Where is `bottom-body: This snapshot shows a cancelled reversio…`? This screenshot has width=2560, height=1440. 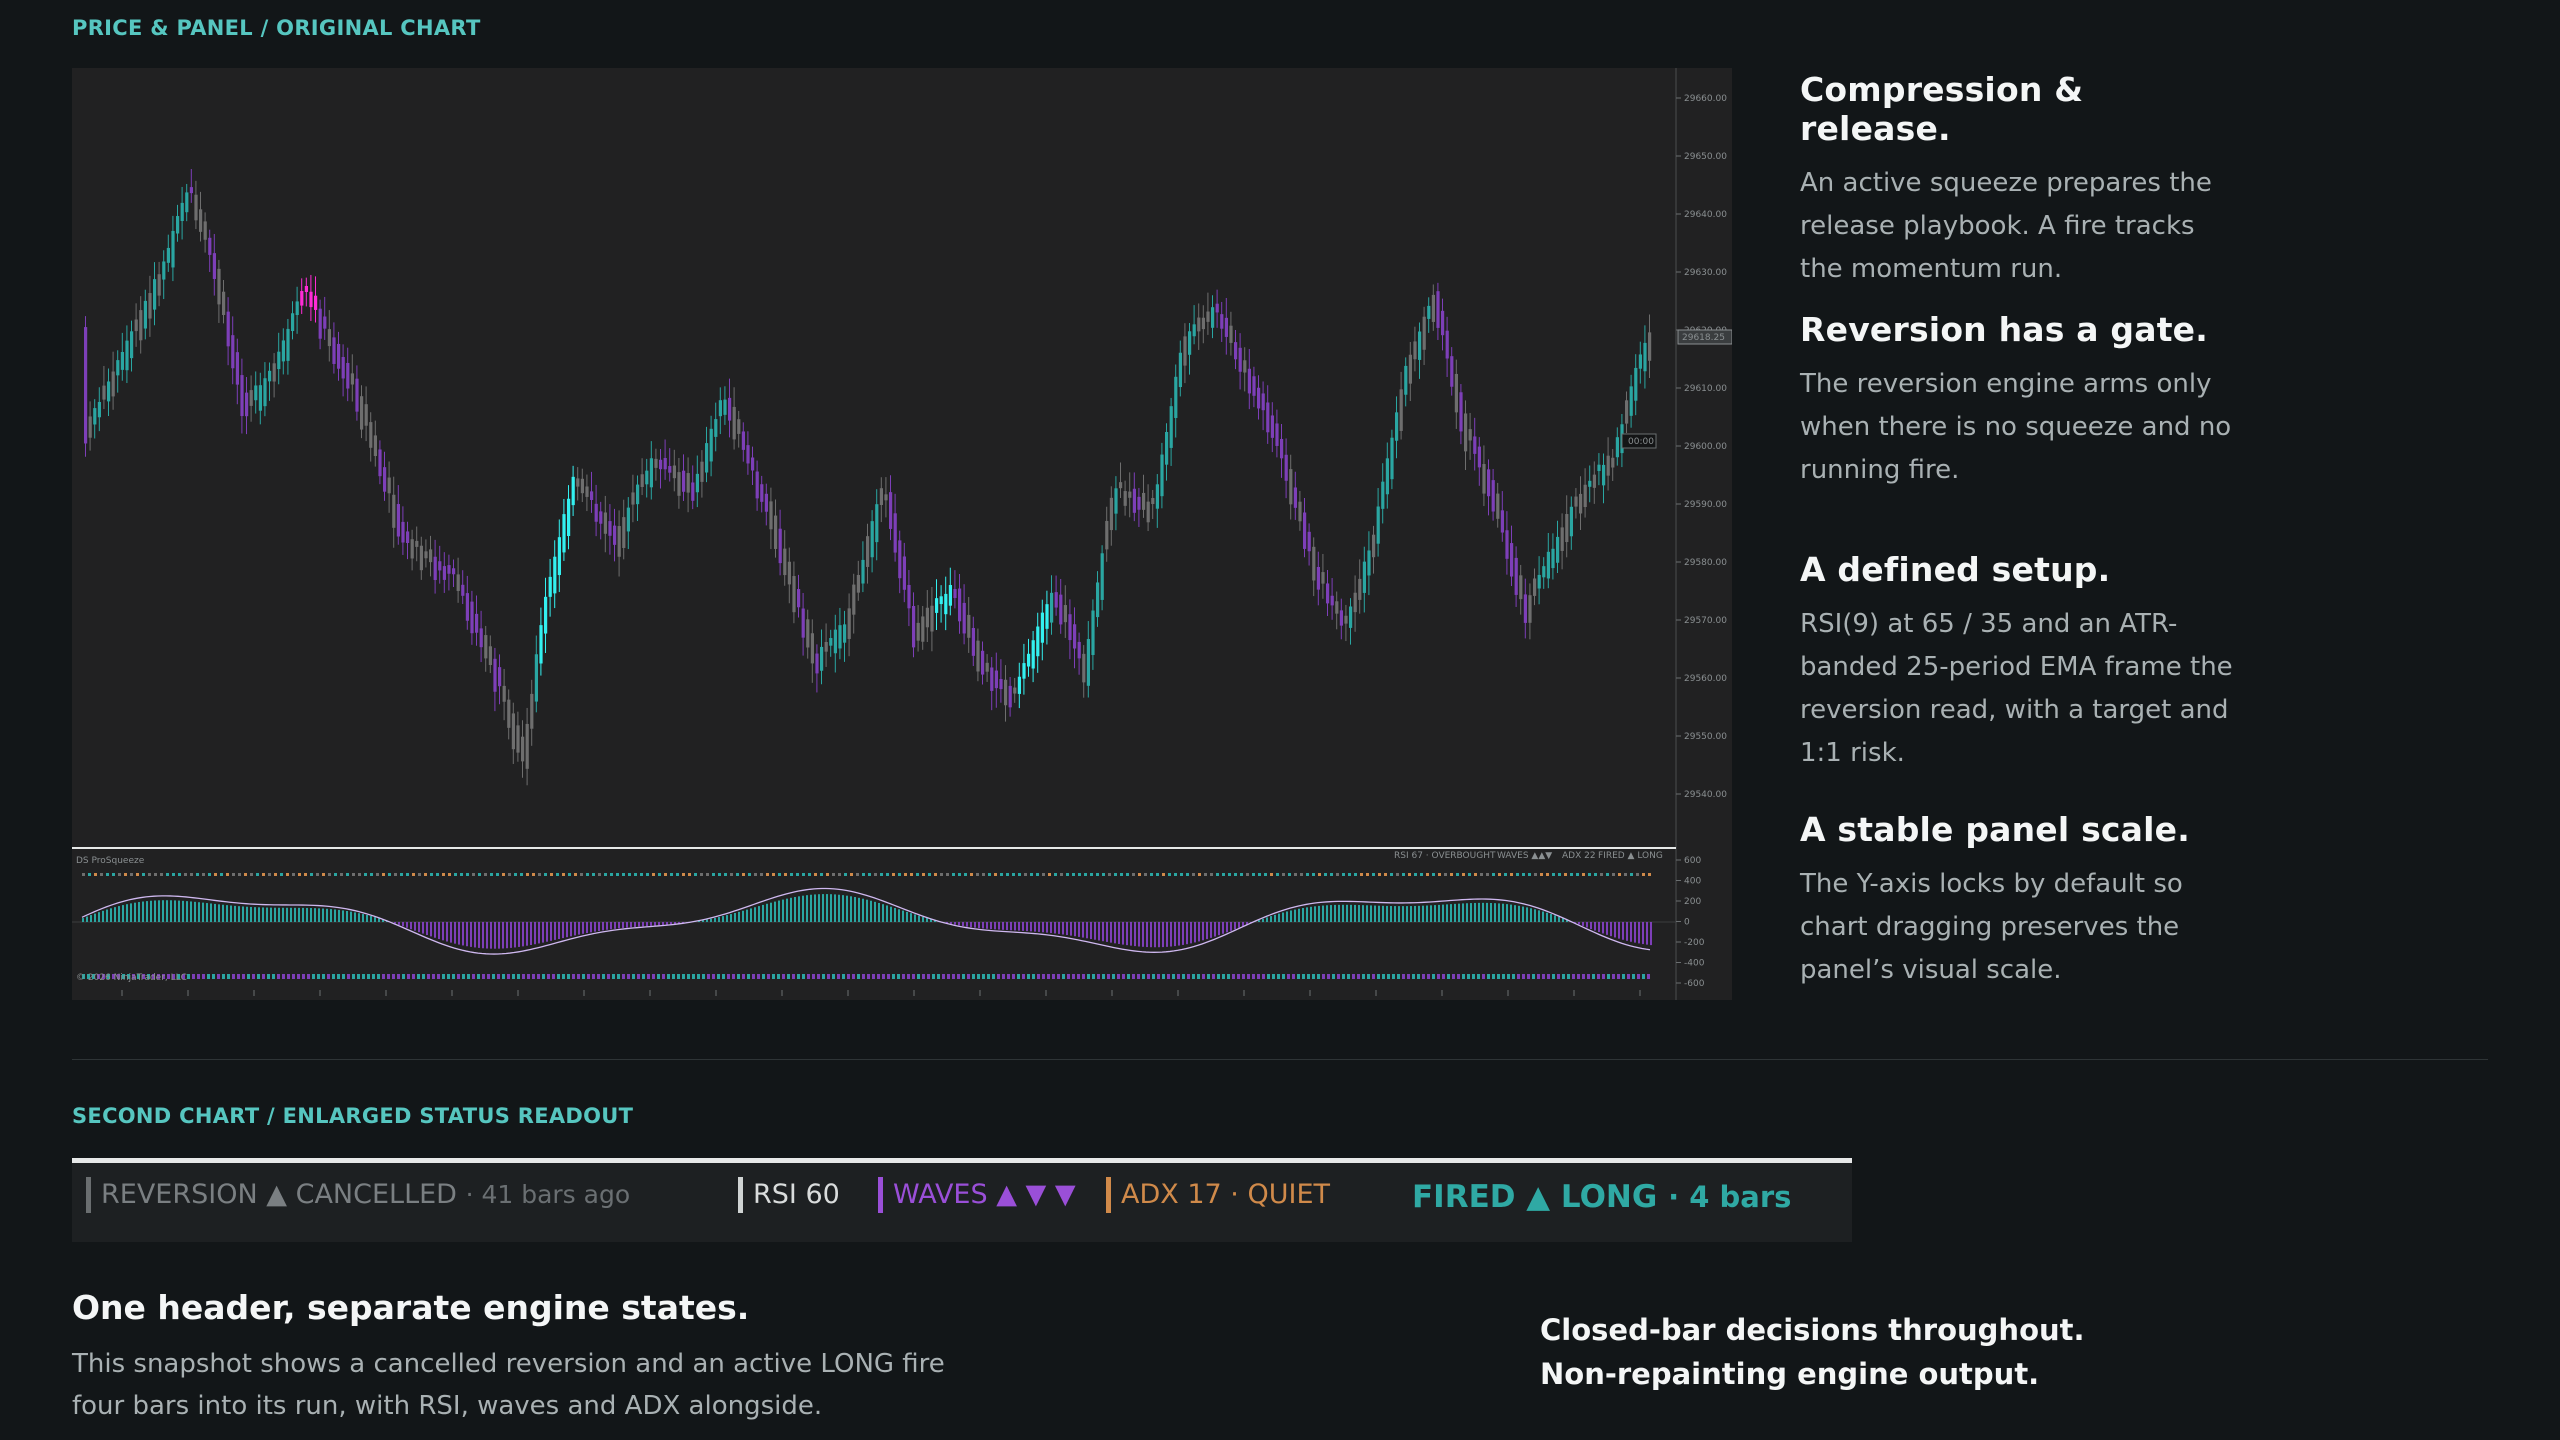
bottom-body: This snapshot shows a cancelled reversio… is located at coordinates (508, 1385).